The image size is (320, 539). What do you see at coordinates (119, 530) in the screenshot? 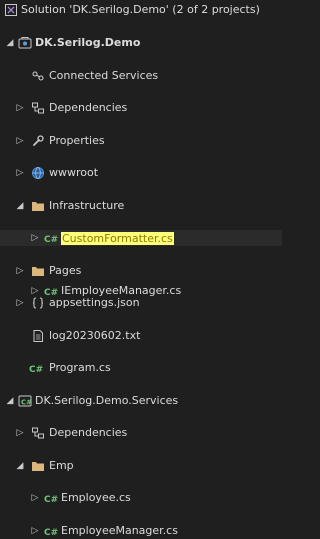
I see `tree-item-label: EmployeeManager.cs` at bounding box center [119, 530].